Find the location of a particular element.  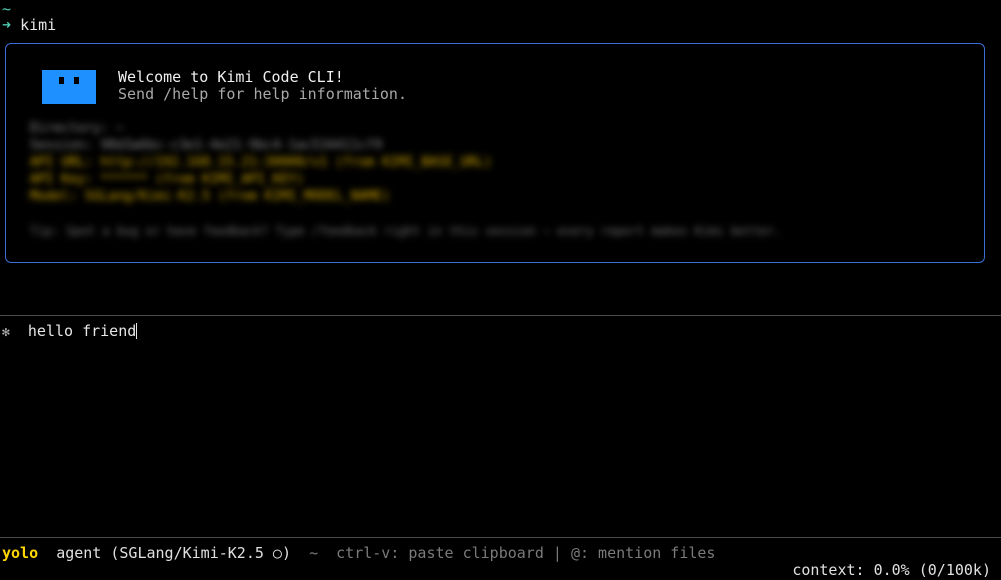

text-cursor is located at coordinates (137, 331).